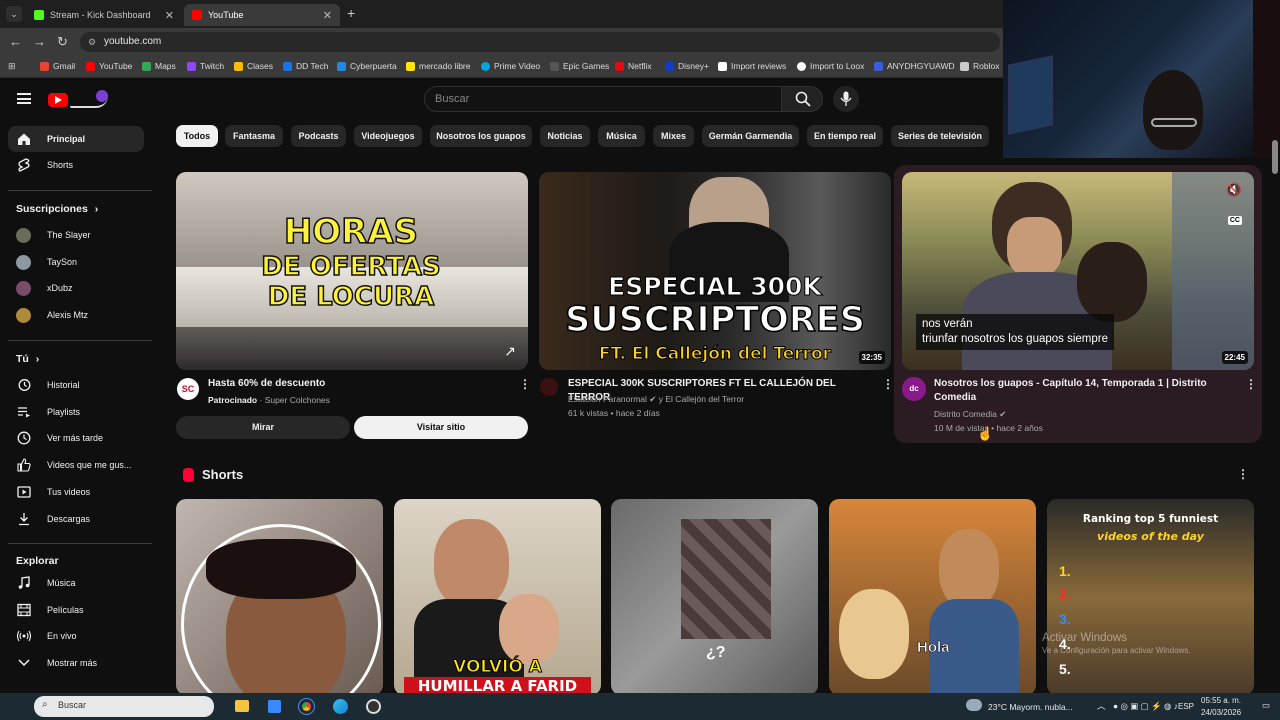 Image resolution: width=1280 pixels, height=720 pixels. I want to click on bookmark-epicgames: Epic Games, so click(579, 66).